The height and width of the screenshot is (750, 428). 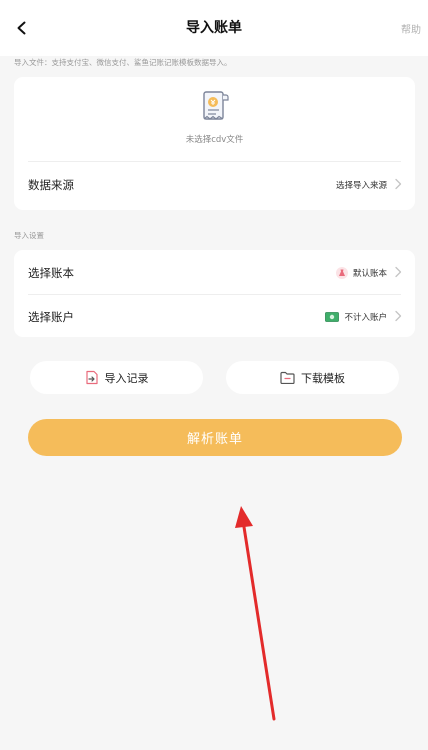 I want to click on download-template-button: 下载模板, so click(x=312, y=377).